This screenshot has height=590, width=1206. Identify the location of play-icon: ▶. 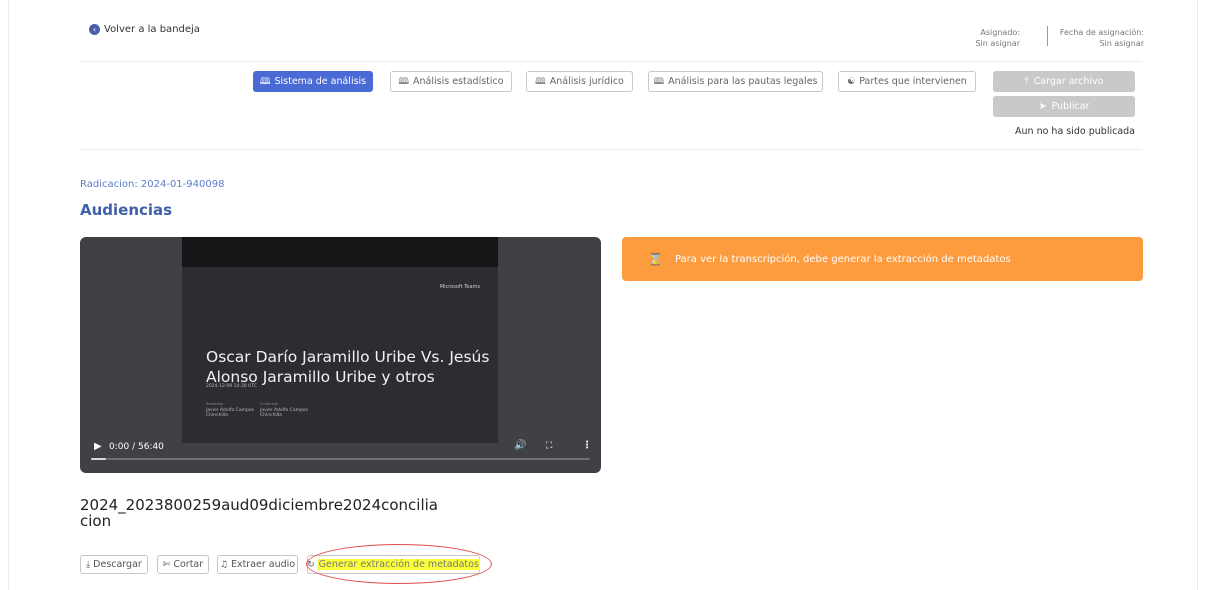
(98, 446).